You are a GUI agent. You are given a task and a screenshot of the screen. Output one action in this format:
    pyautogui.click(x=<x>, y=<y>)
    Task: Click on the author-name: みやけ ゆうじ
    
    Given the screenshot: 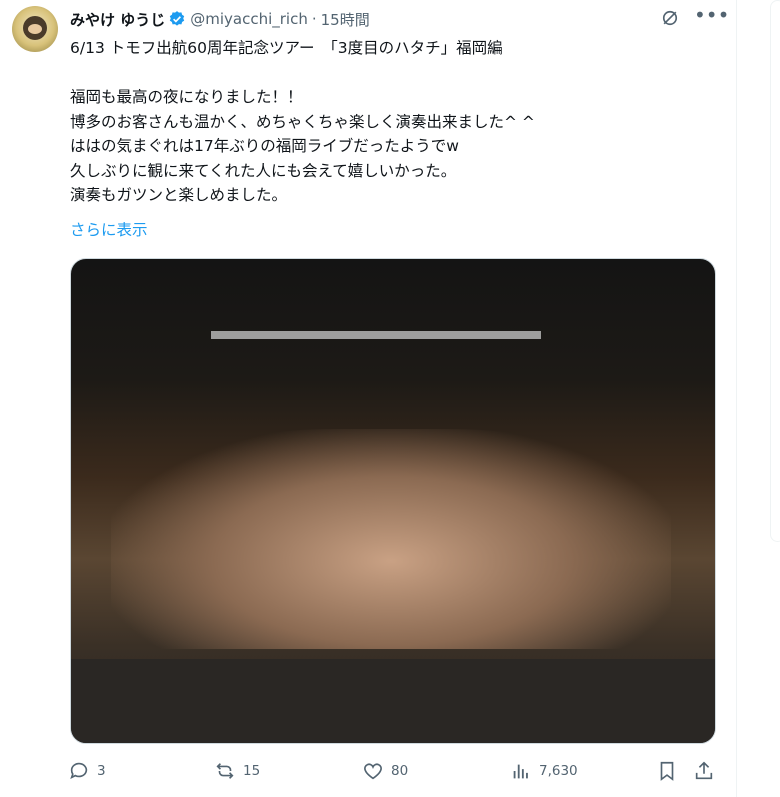 What is the action you would take?
    pyautogui.click(x=117, y=19)
    